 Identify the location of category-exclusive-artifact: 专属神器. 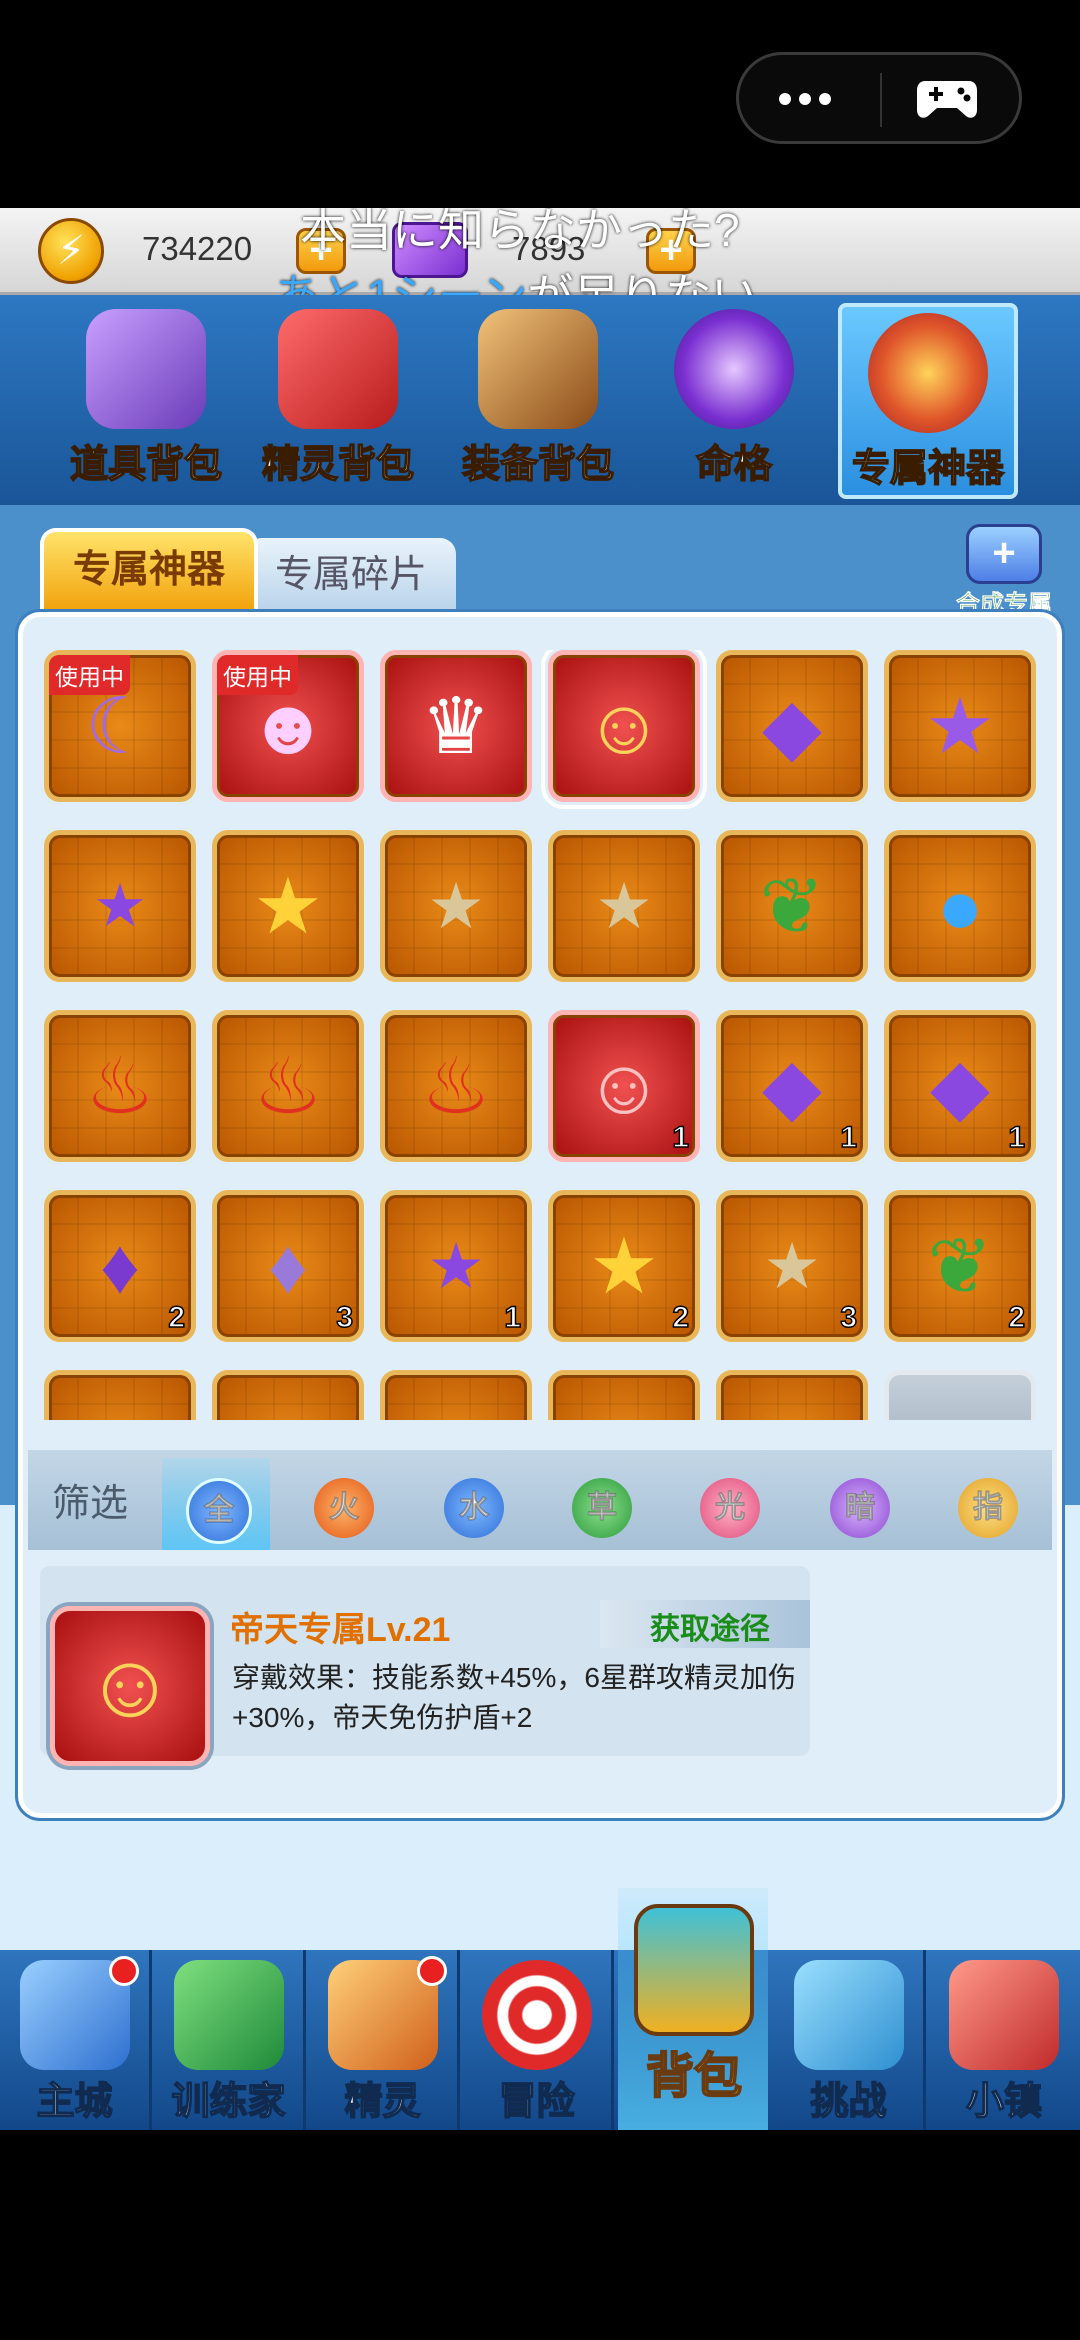
(928, 401).